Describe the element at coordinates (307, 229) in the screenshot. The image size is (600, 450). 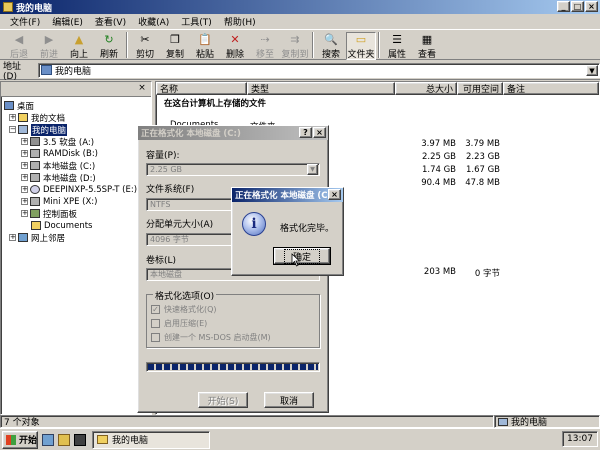
I see `message-text: 格式化完毕。` at that location.